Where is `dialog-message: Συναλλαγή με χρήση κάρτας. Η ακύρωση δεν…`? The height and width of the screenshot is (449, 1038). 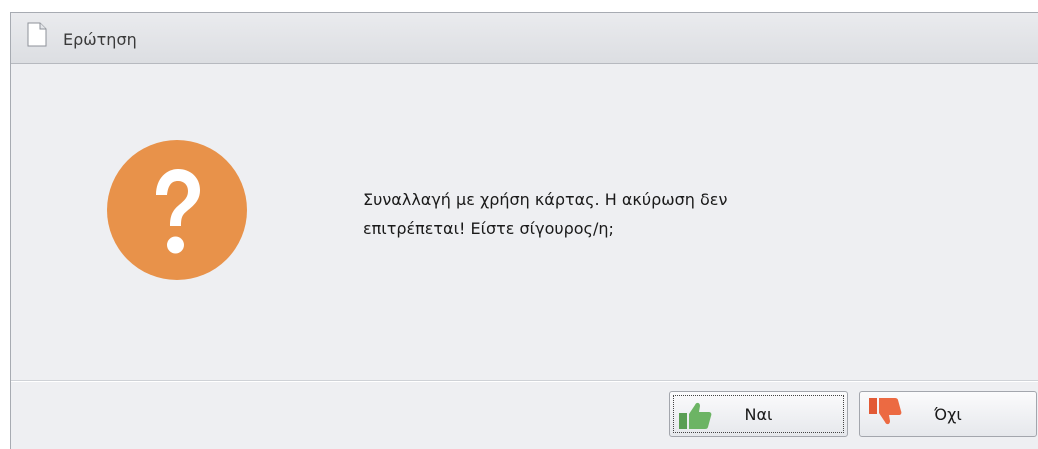 dialog-message: Συναλλαγή με χρήση κάρτας. Η ακύρωση δεν… is located at coordinates (545, 214).